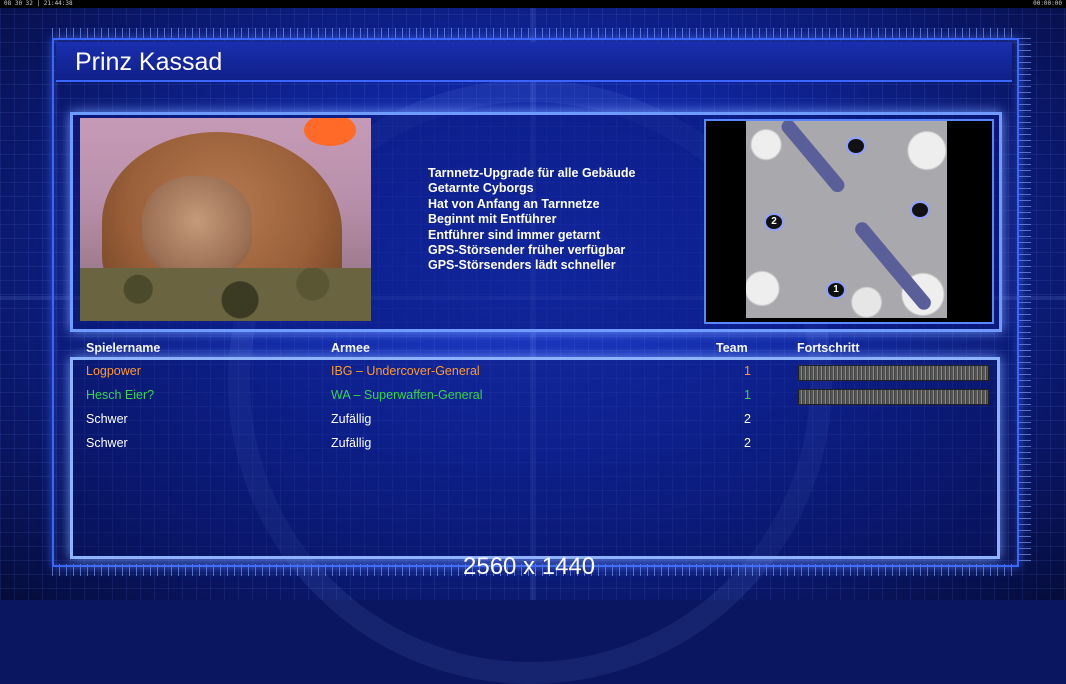 The height and width of the screenshot is (684, 1066). Describe the element at coordinates (149, 62) in the screenshot. I see `general-name-title: Prinz Kassad` at that location.